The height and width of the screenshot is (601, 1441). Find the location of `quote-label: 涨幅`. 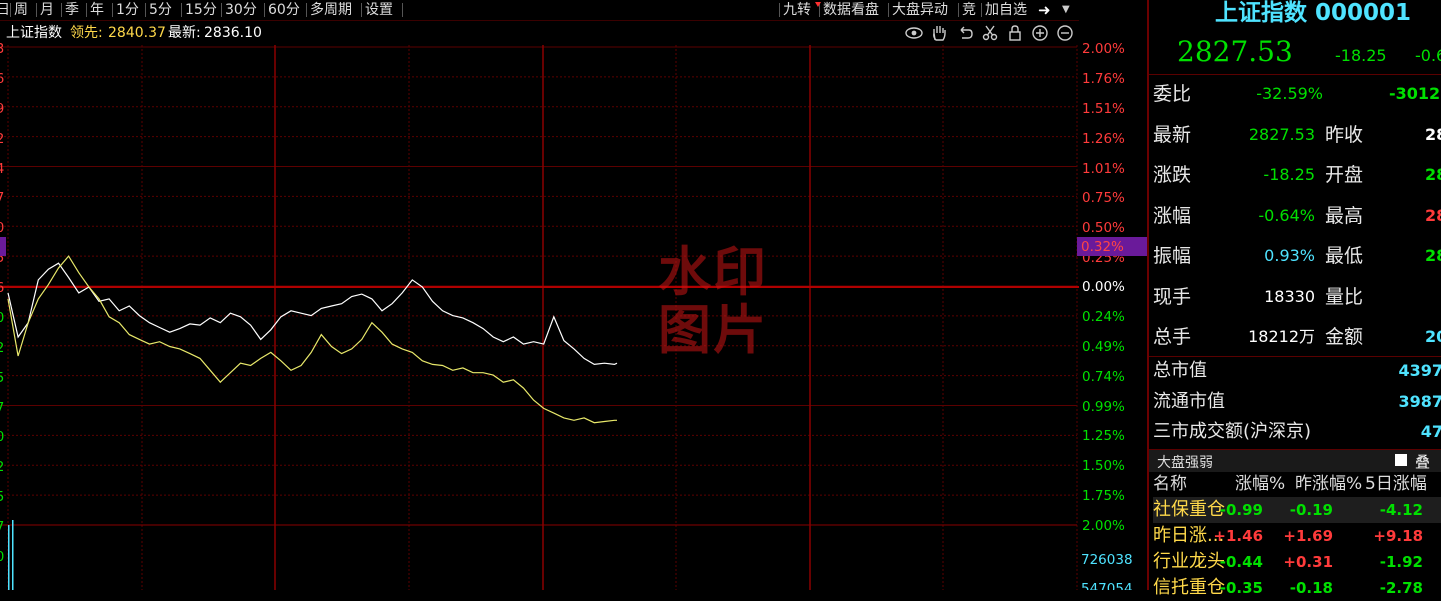

quote-label: 涨幅 is located at coordinates (1172, 215).